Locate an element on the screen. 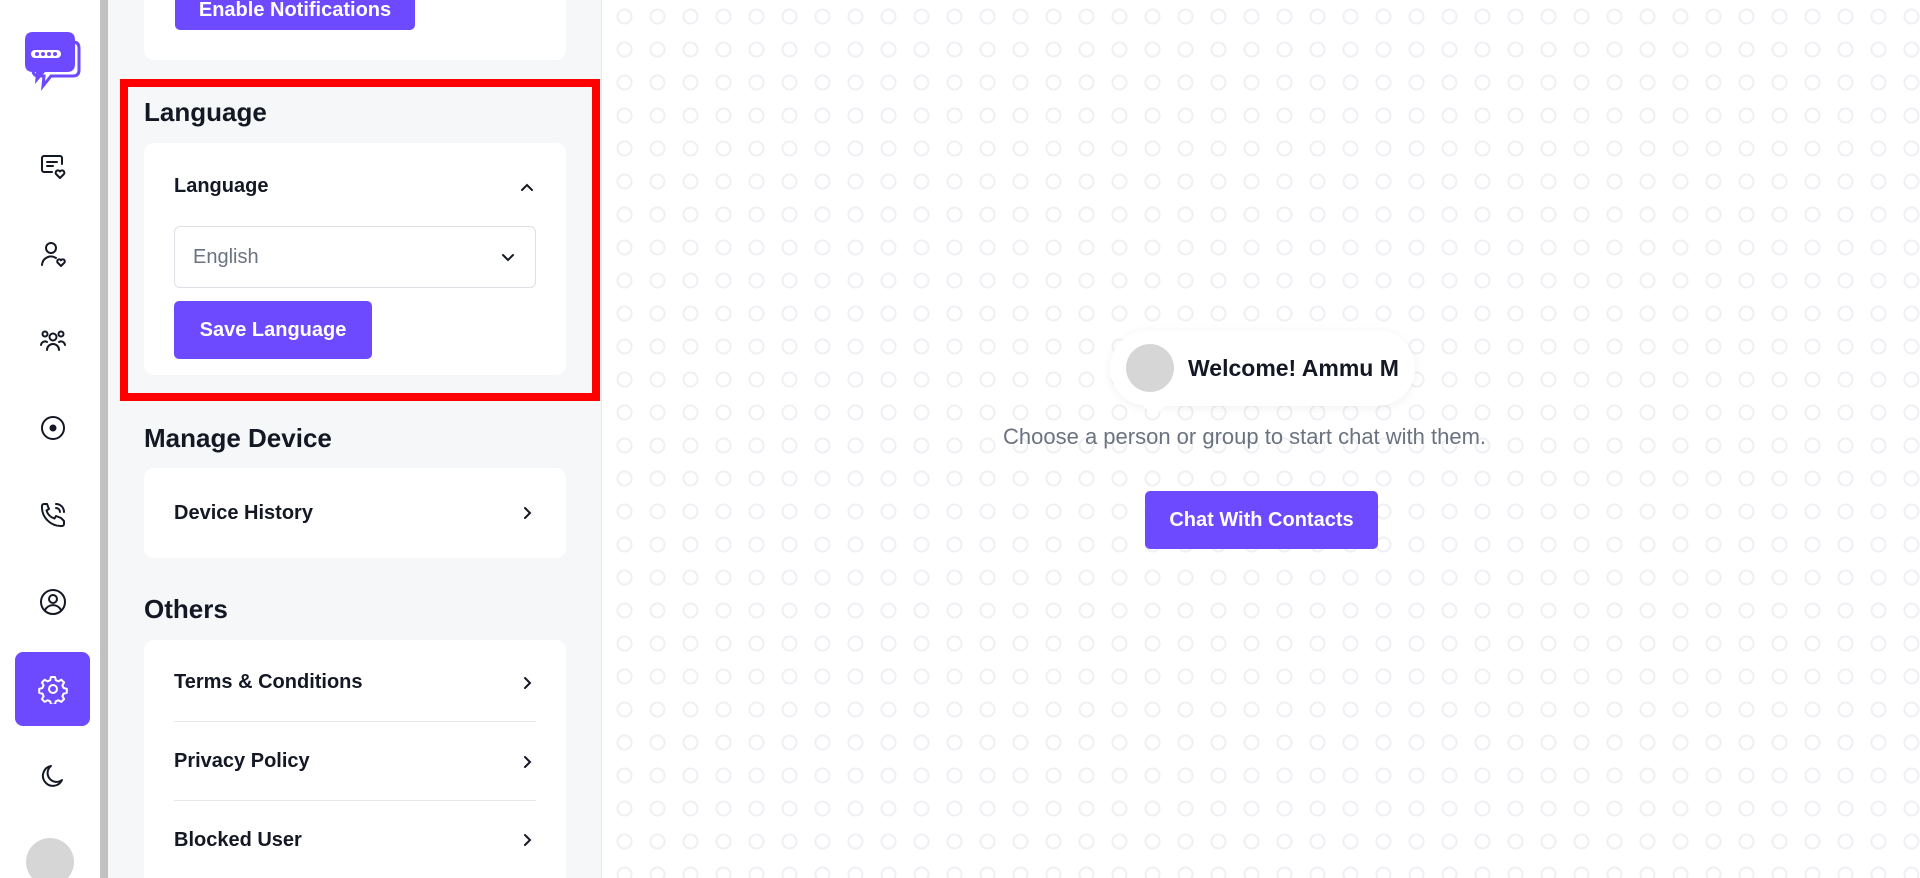  welcome-text: Welcome! Ammu M is located at coordinates (1293, 367).